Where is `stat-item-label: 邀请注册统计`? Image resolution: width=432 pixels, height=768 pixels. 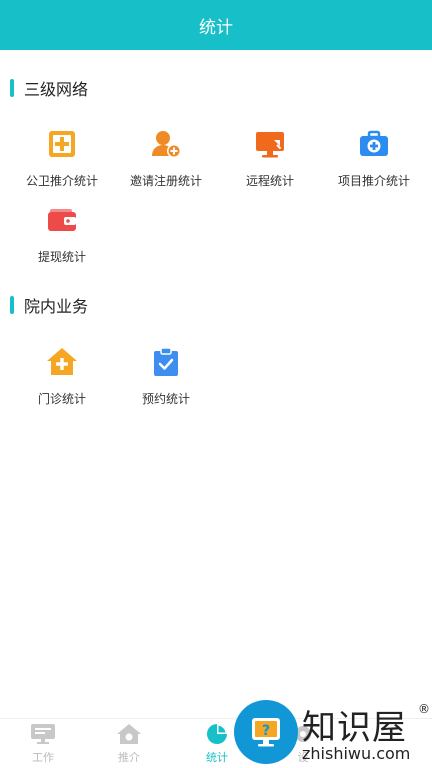
stat-item-label: 邀请注册统计 is located at coordinates (165, 181).